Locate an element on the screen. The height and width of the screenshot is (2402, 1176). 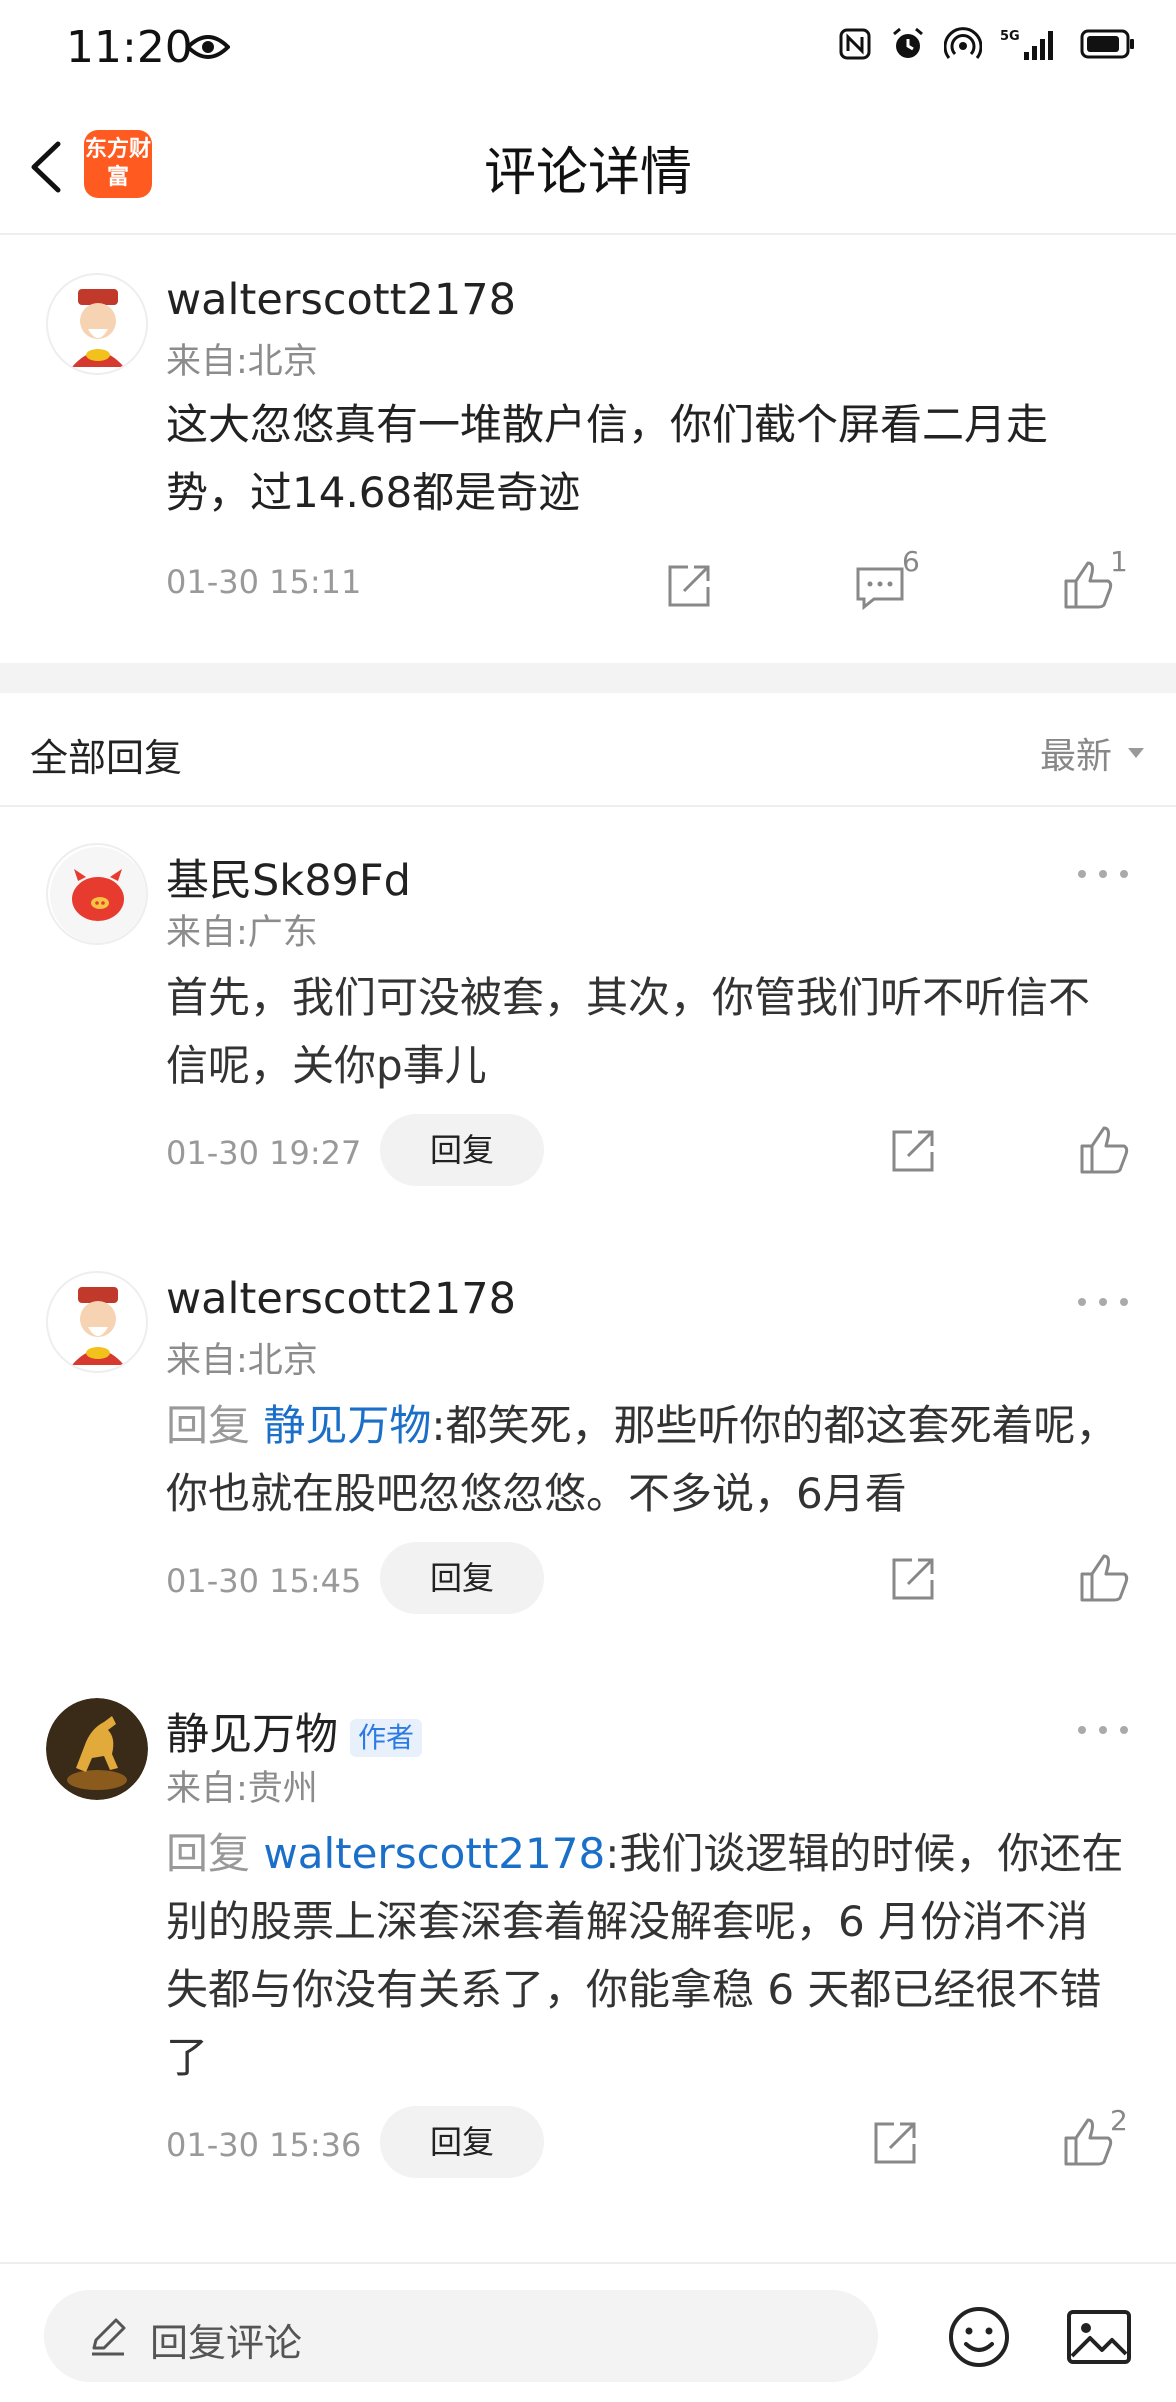
signal-icon: 5G is located at coordinates (1026, 44).